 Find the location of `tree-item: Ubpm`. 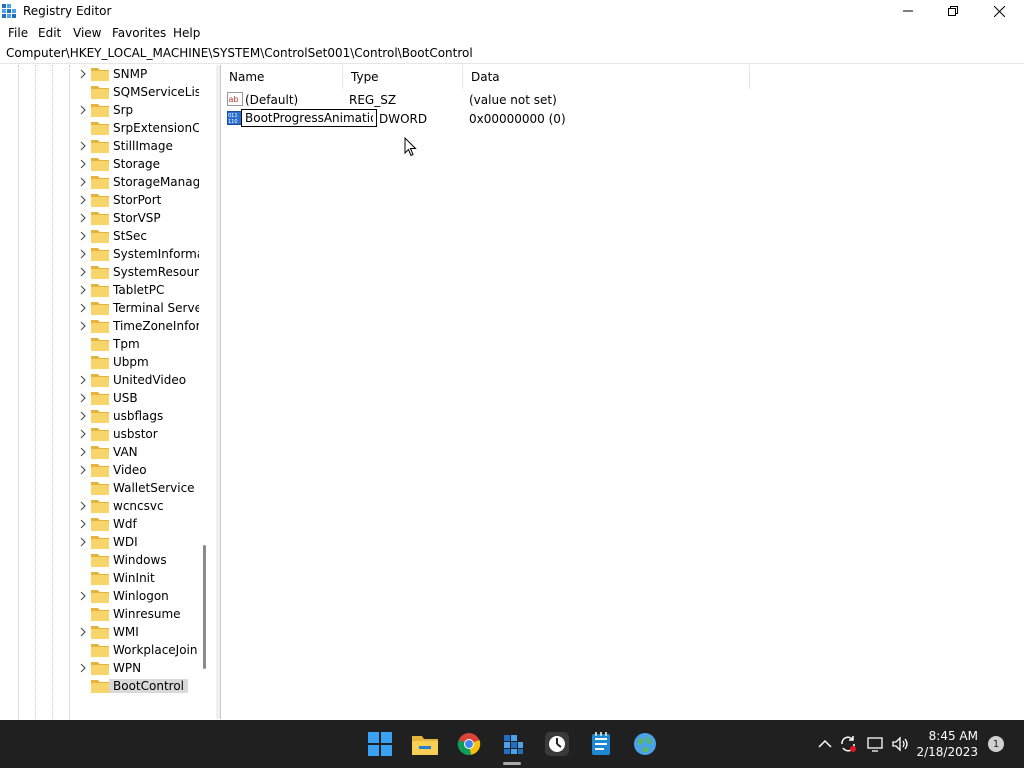

tree-item: Ubpm is located at coordinates (108, 362).